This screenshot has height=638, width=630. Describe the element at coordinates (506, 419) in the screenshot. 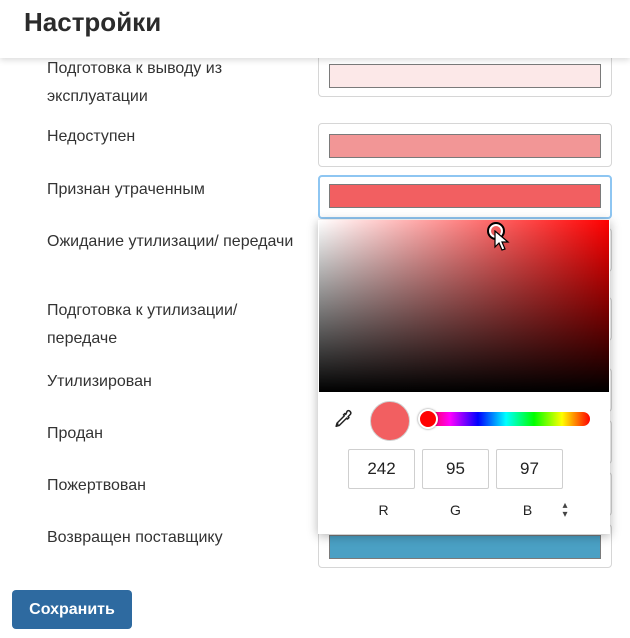

I see `hue-slider` at that location.